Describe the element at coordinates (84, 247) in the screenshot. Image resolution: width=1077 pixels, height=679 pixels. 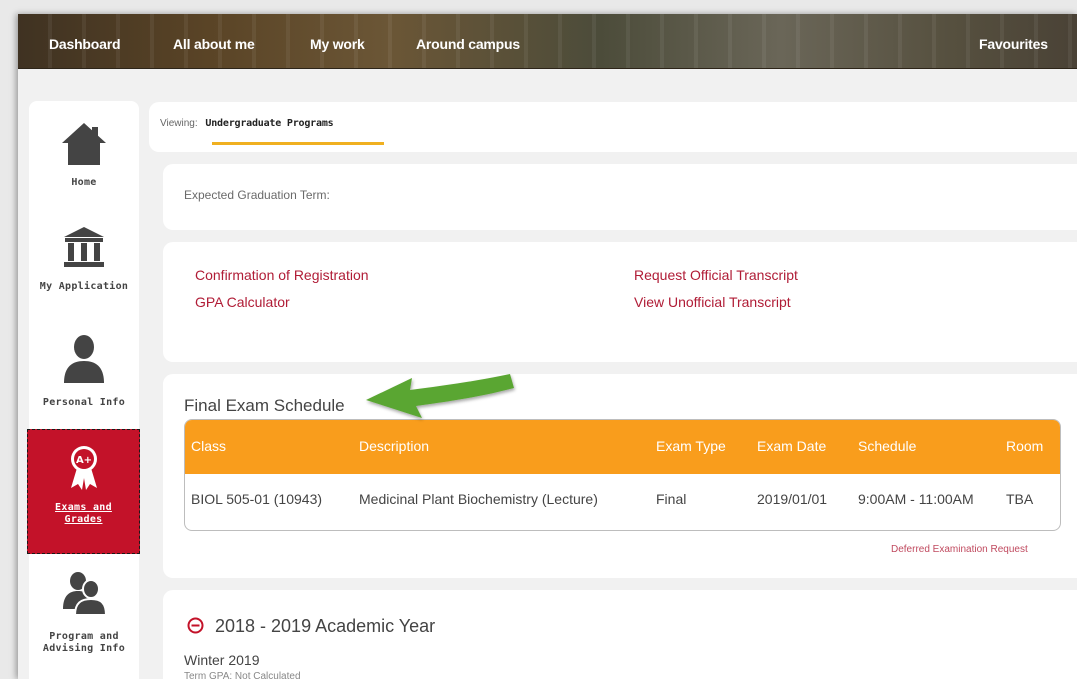
I see `building-icon` at that location.